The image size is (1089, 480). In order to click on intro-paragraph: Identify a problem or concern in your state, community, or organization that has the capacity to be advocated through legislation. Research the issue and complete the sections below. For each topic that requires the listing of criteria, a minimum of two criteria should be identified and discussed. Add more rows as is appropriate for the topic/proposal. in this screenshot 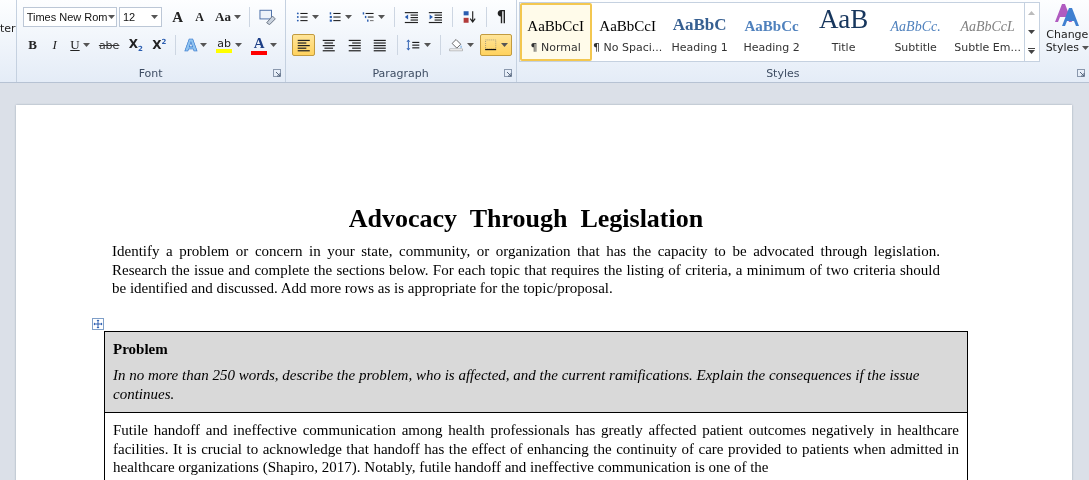, I will do `click(526, 270)`.